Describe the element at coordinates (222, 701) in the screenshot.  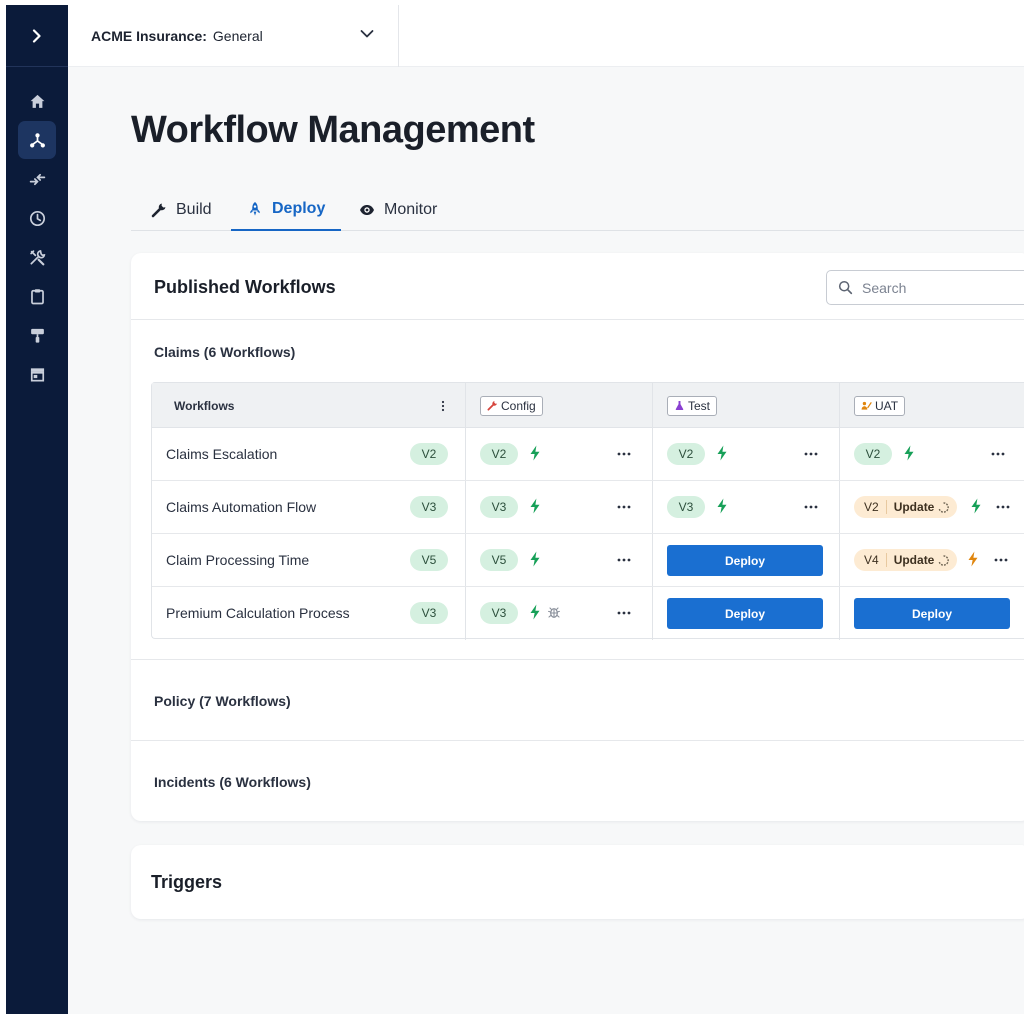
I see `group-policy-label: Policy (7 Workflows)` at that location.